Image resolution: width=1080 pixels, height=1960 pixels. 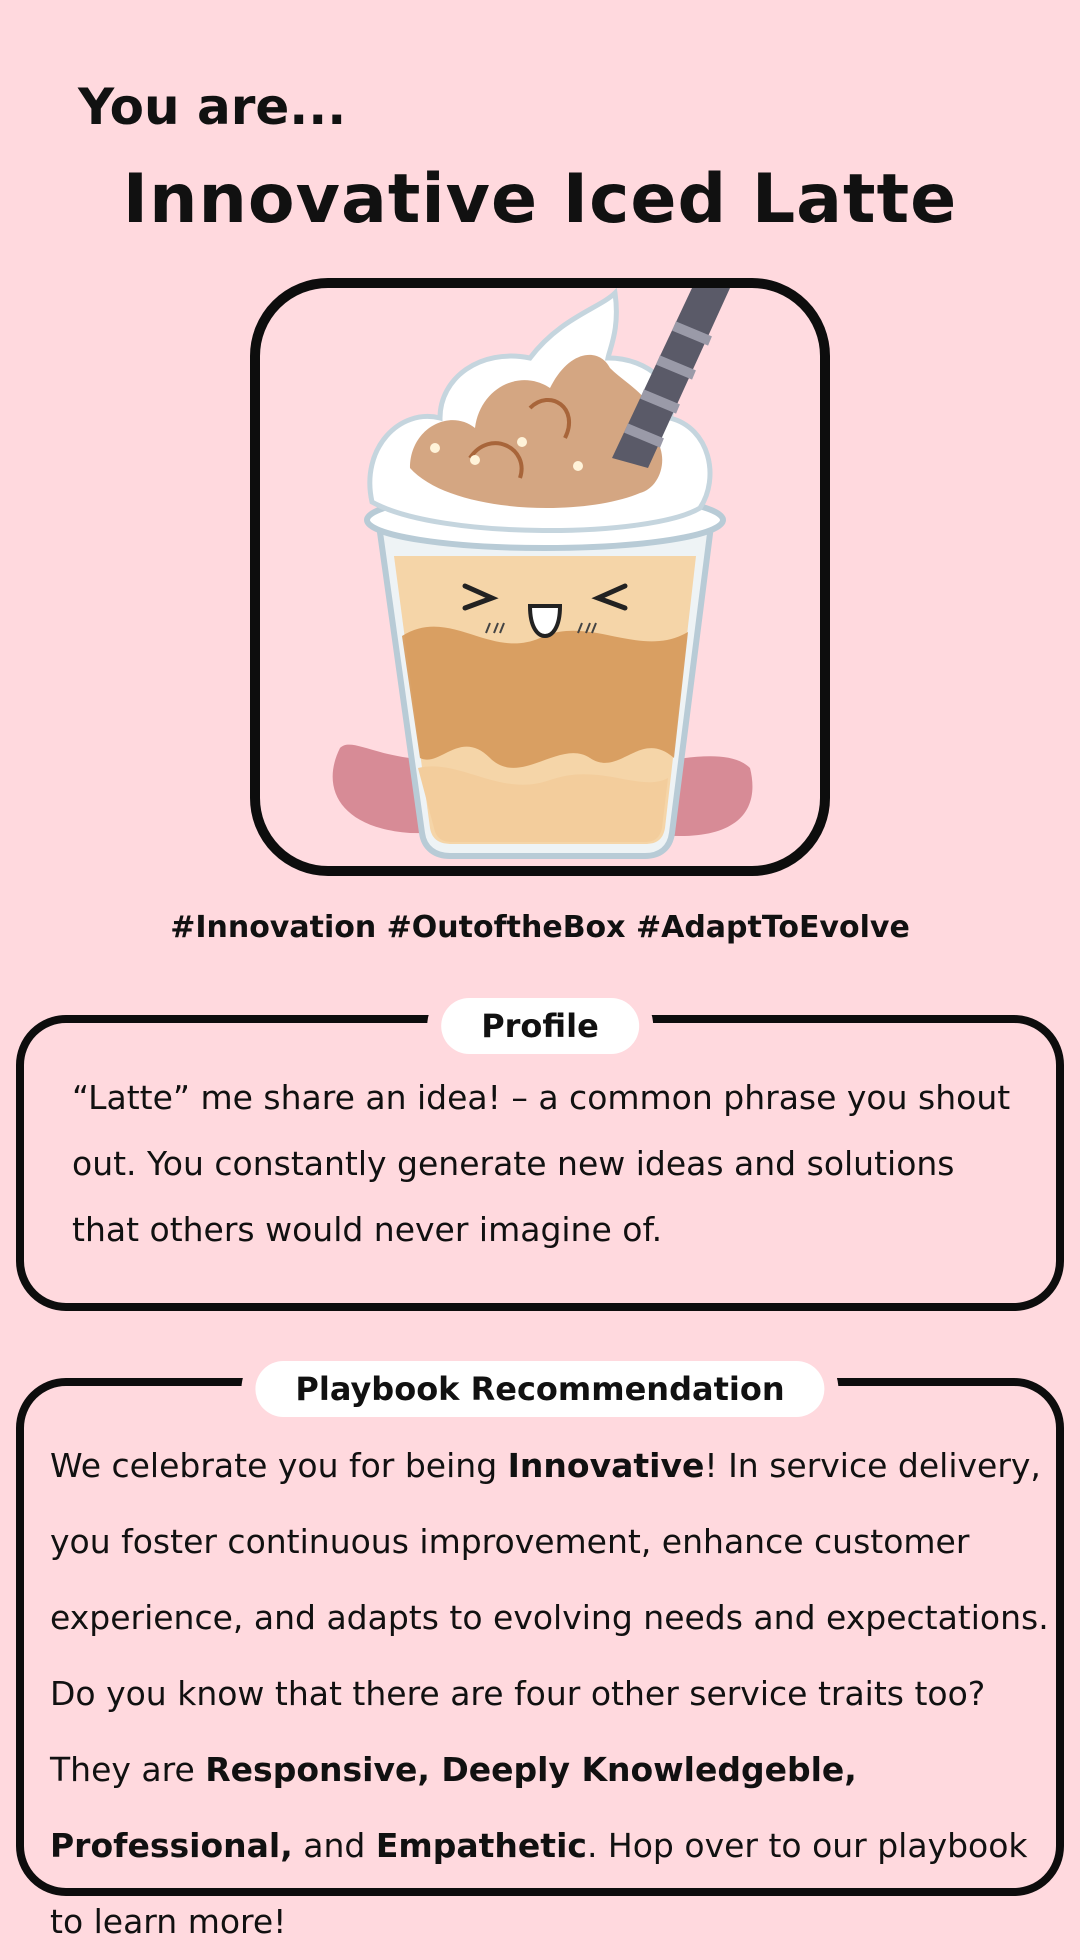 What do you see at coordinates (542, 573) in the screenshot?
I see `iced-latte-illustration` at bounding box center [542, 573].